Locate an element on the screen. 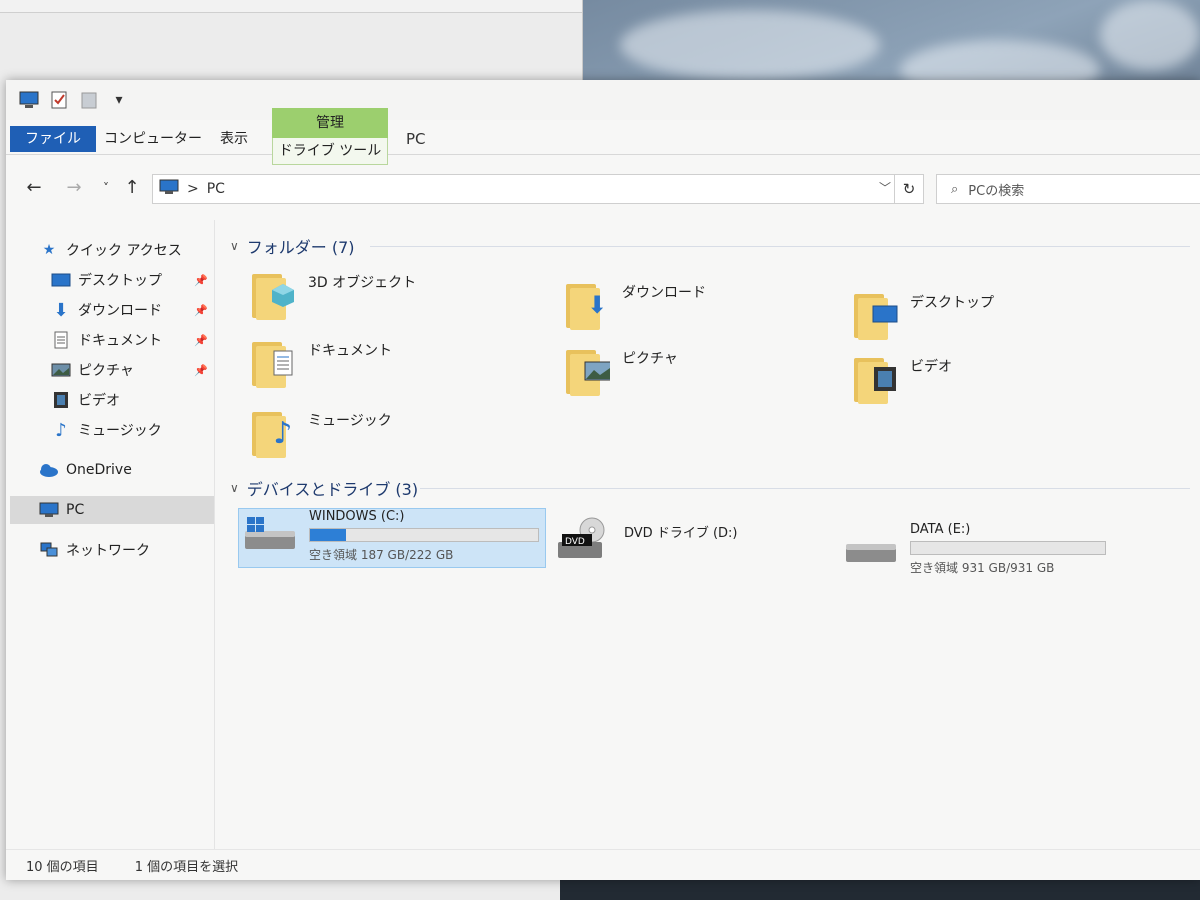 This screenshot has height=900, width=1200. customize-icon: ▾ is located at coordinates (119, 100).